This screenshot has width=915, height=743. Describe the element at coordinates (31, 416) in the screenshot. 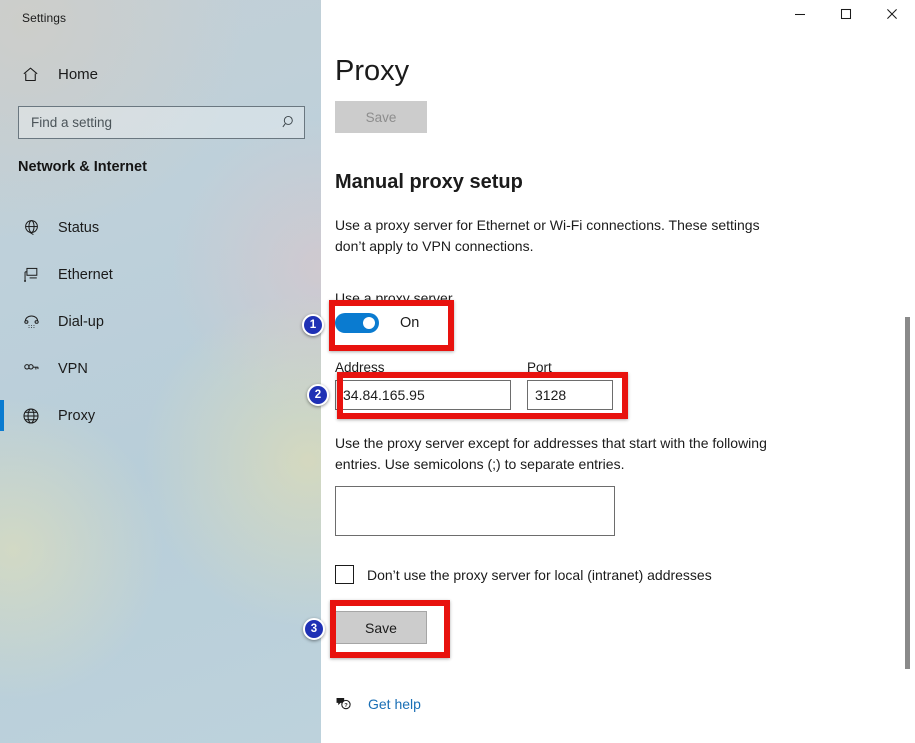

I see `proxy-globe-icon` at that location.